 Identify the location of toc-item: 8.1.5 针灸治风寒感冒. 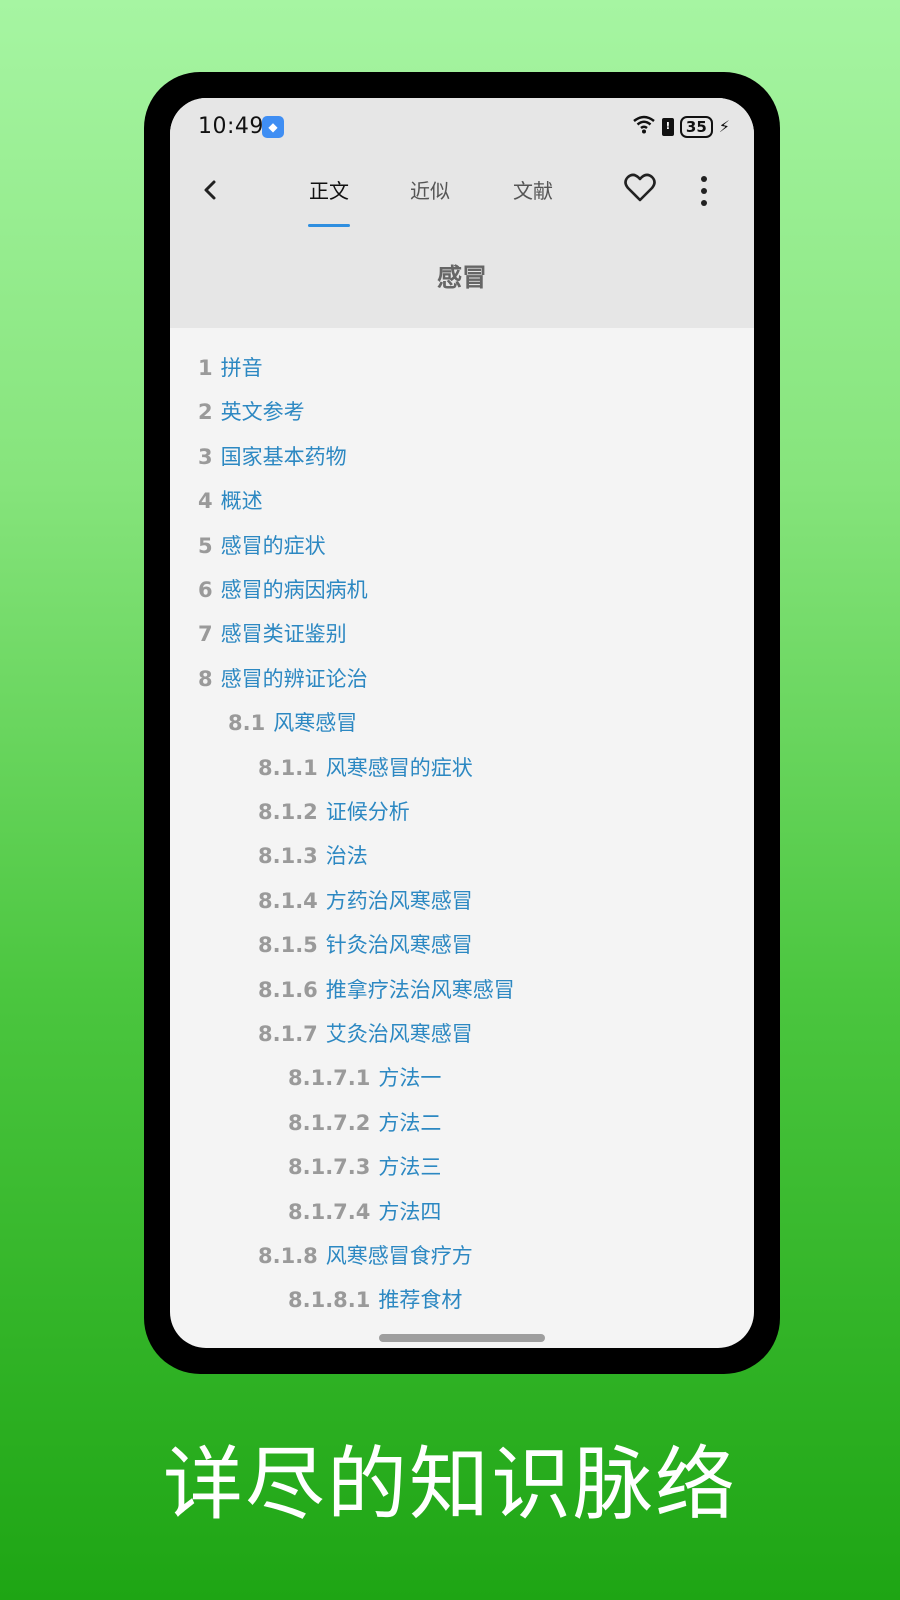
(365, 945).